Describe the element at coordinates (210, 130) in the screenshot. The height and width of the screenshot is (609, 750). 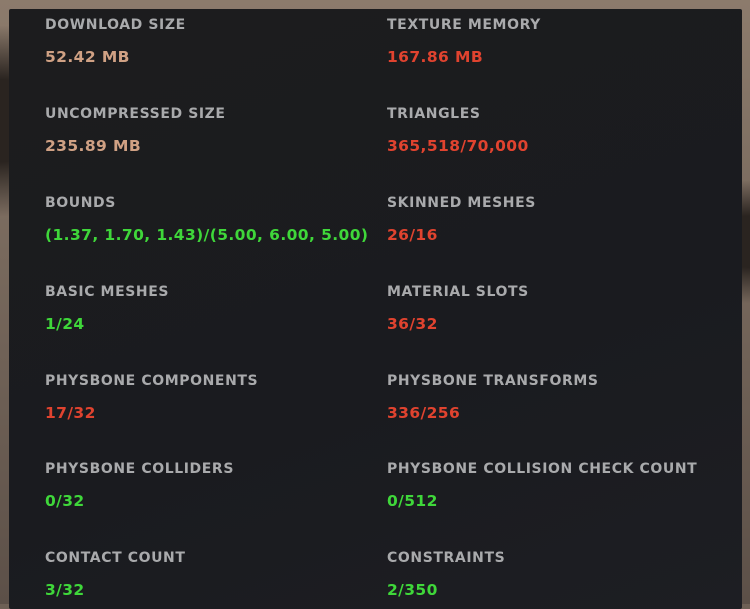
I see `stat-uncompressed-size: UNCOMPRESSED SIZE 235.89 MB` at that location.